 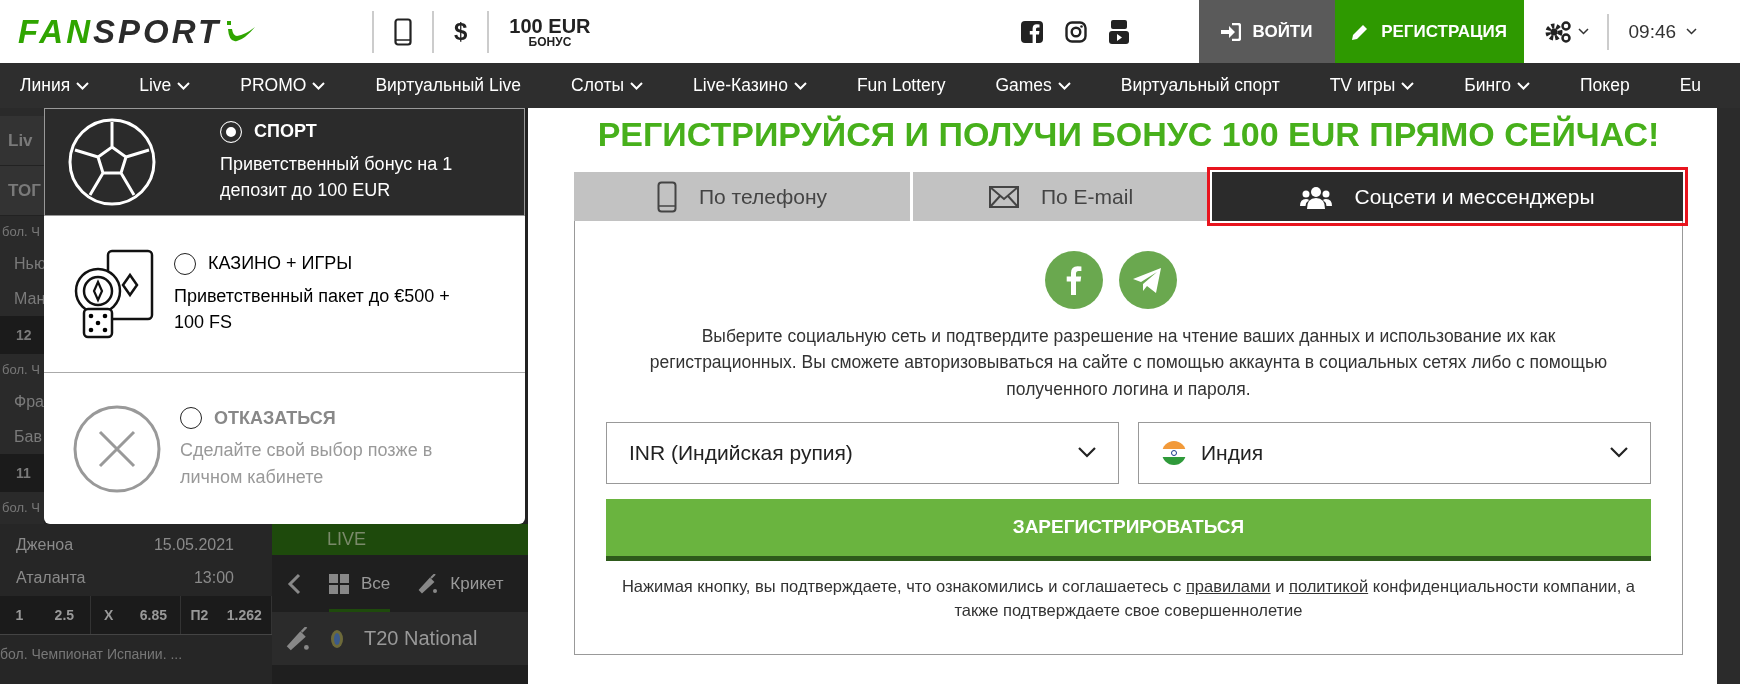 I want to click on facebook-icon, so click(x=1031, y=31).